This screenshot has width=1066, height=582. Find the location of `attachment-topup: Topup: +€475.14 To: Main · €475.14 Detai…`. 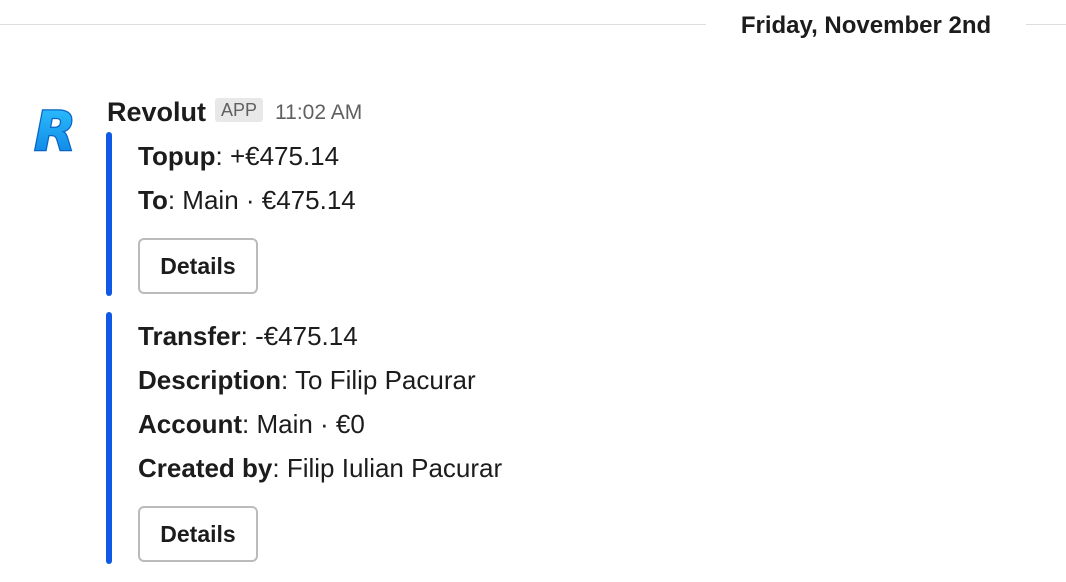

attachment-topup: Topup: +€475.14 To: Main · €475.14 Detai… is located at coordinates (356, 214).